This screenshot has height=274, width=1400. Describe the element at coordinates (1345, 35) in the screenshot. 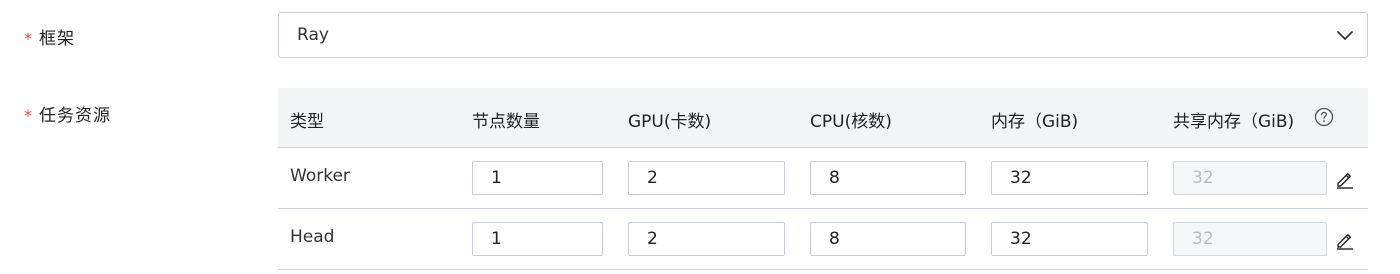

I see `chevron-down-icon` at that location.